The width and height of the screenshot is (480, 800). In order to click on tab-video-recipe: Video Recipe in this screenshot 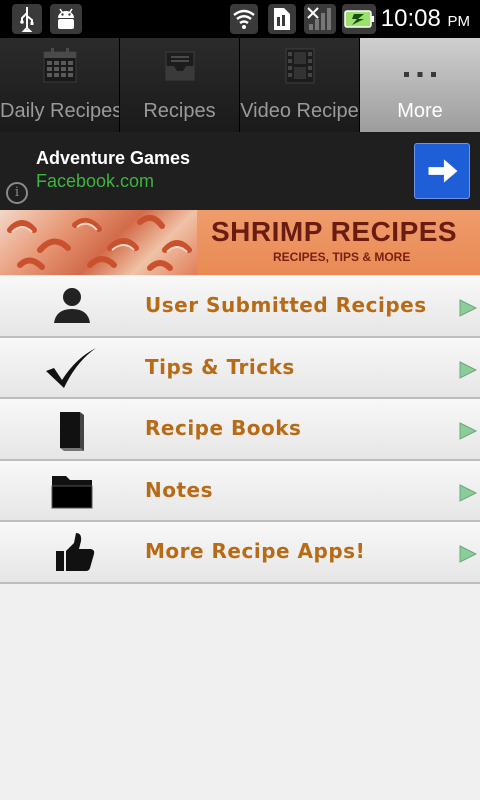, I will do `click(300, 85)`.